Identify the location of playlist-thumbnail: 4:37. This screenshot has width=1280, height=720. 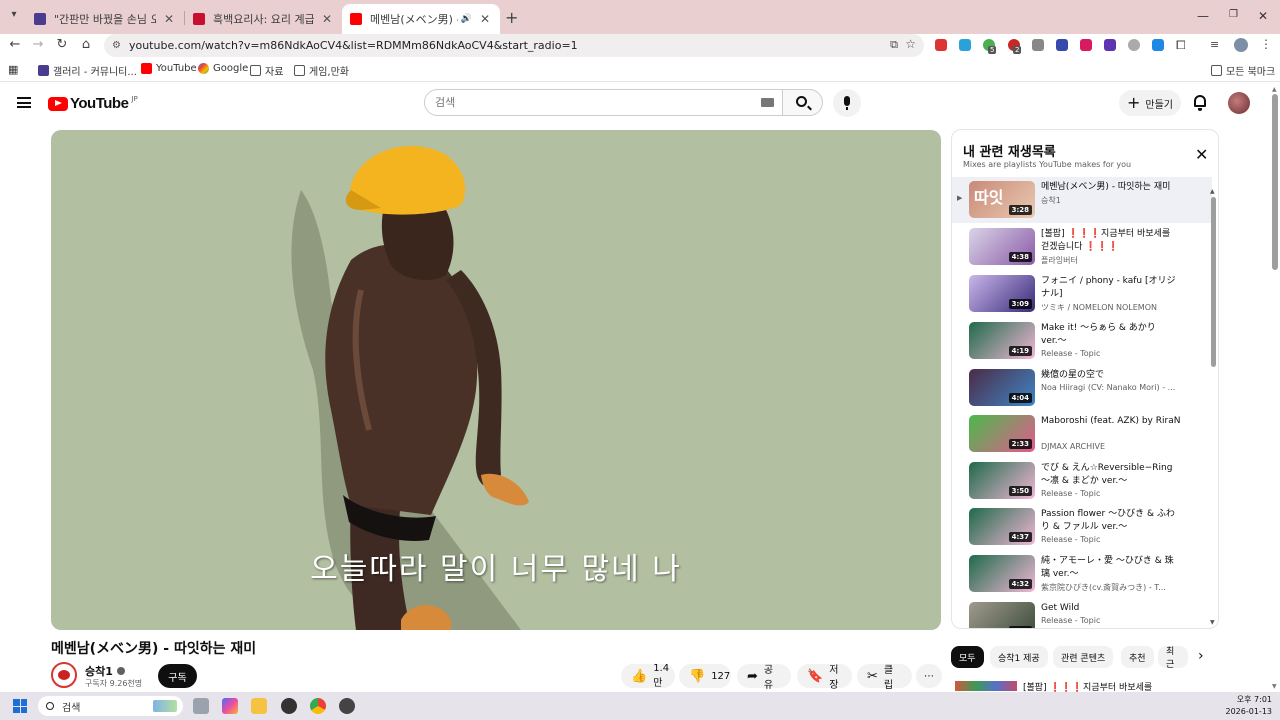
(1002, 526).